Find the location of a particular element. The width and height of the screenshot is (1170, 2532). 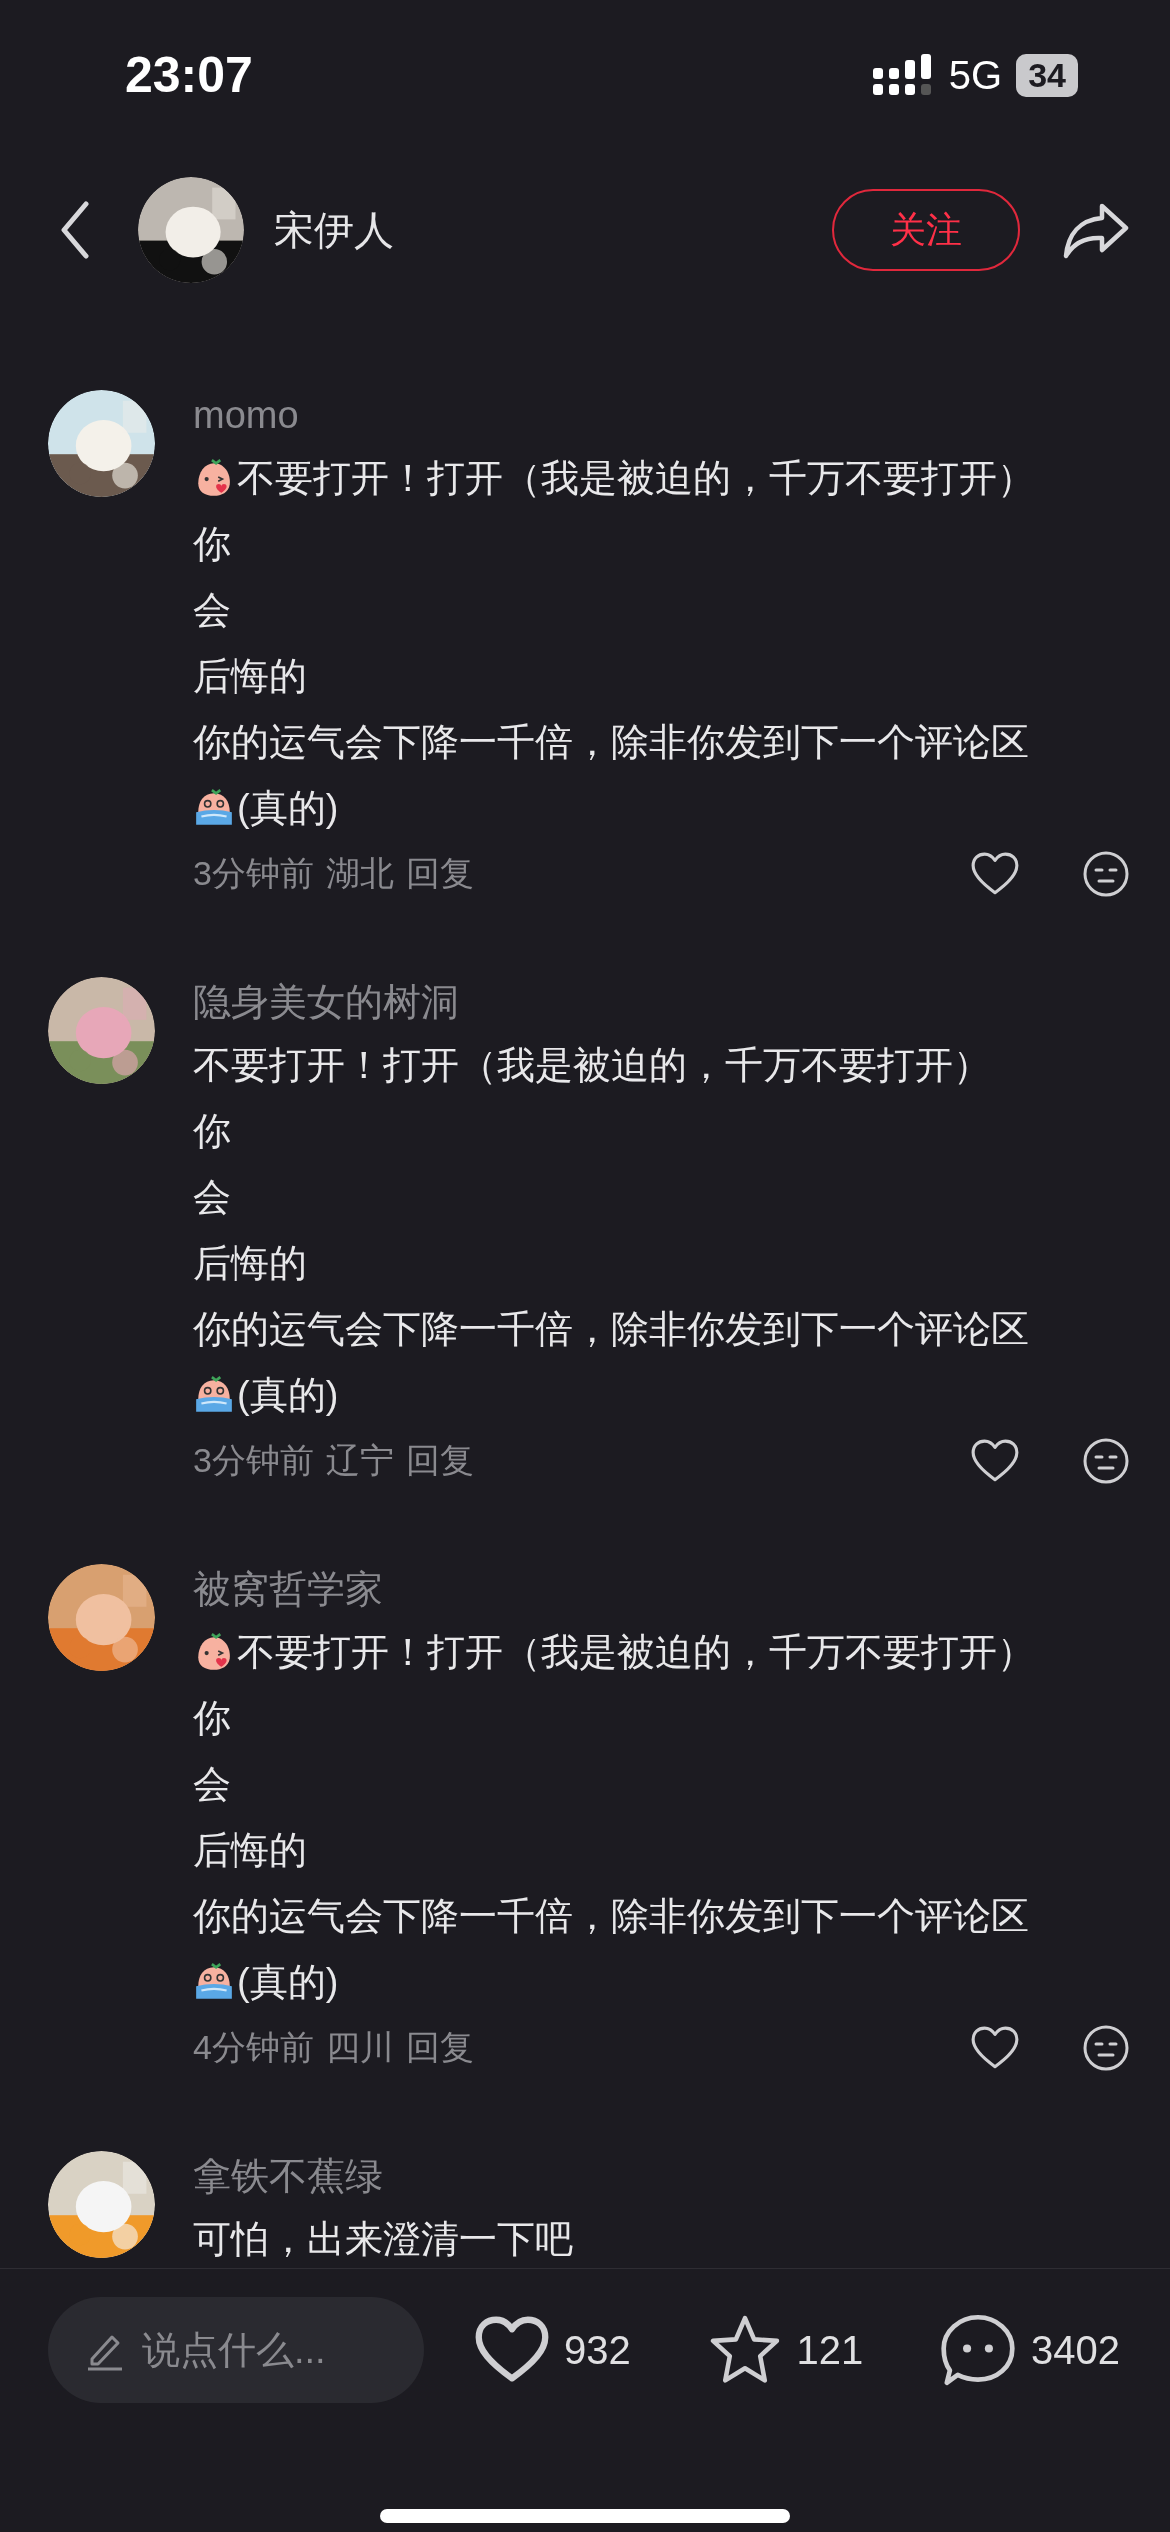

chat-bubble-icon is located at coordinates (978, 2350).